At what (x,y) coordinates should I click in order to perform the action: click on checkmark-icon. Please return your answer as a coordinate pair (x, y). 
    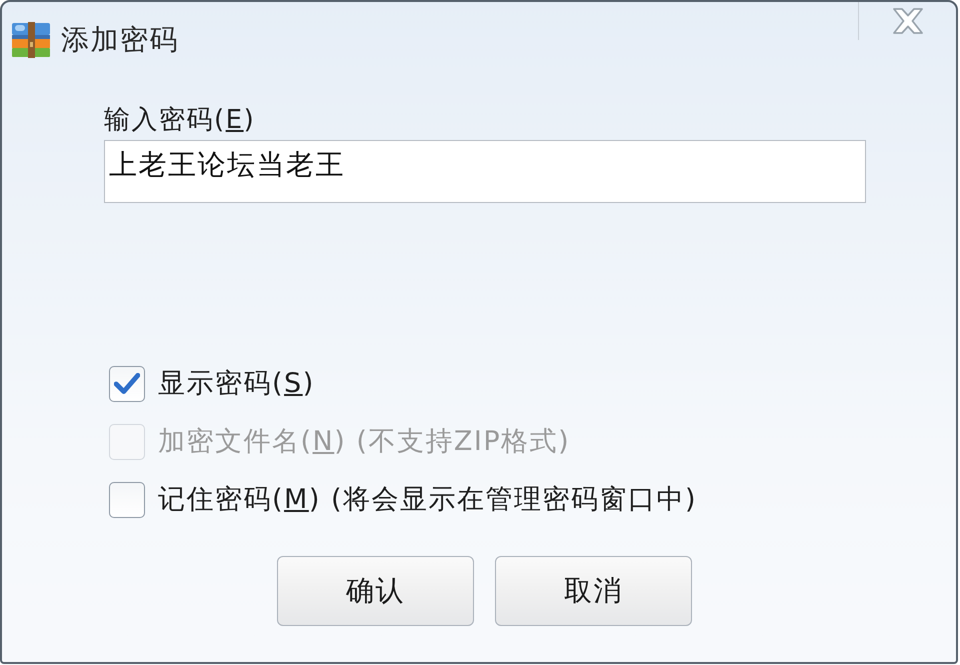
    Looking at the image, I should click on (127, 384).